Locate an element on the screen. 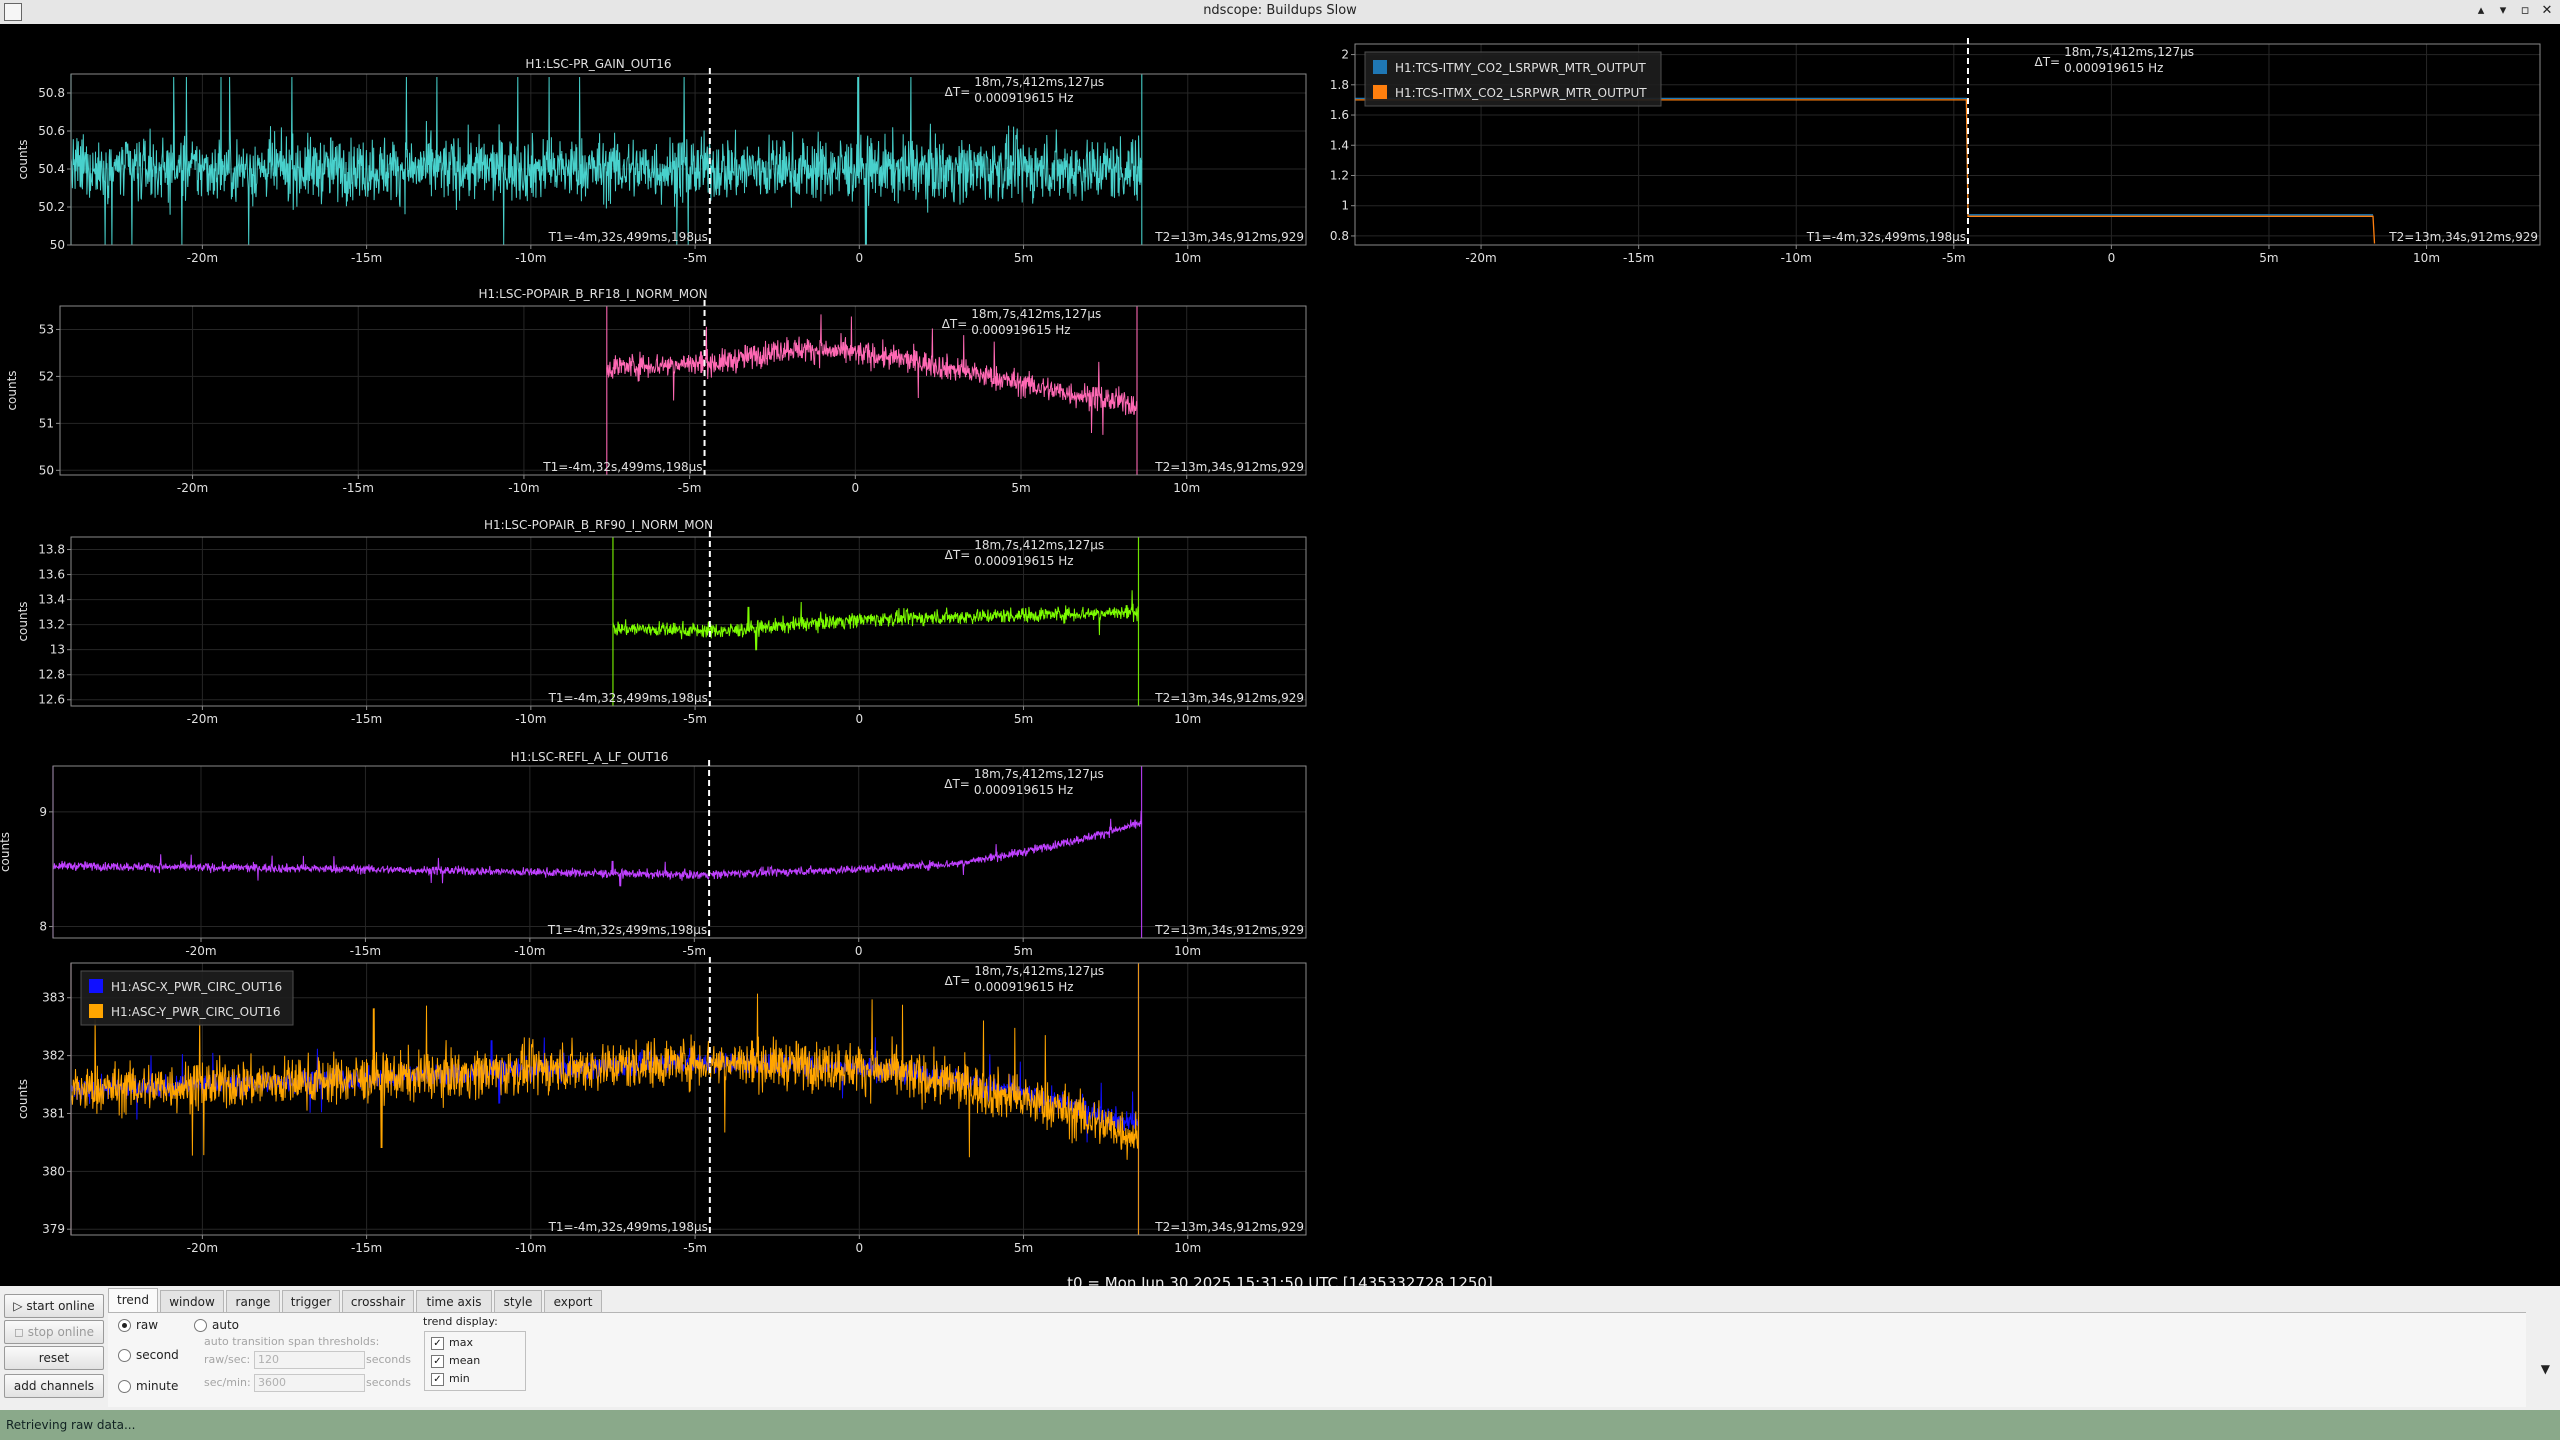 The image size is (2560, 1440). auto-radio is located at coordinates (200, 1325).